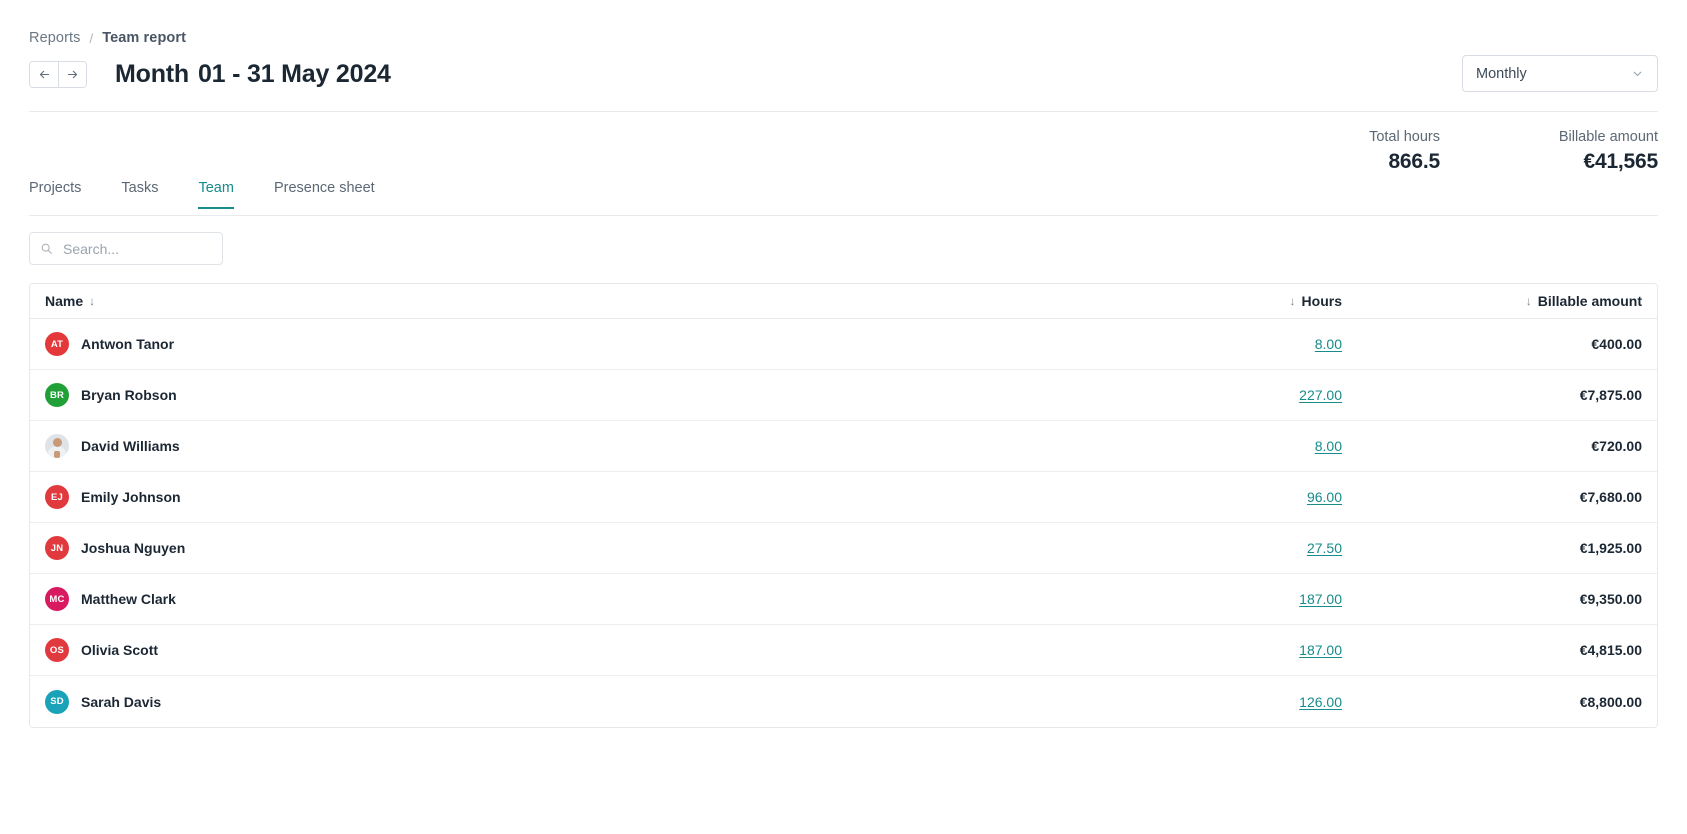 Image resolution: width=1687 pixels, height=834 pixels. I want to click on stat-billable-amount-label: Billable amount, so click(1608, 137).